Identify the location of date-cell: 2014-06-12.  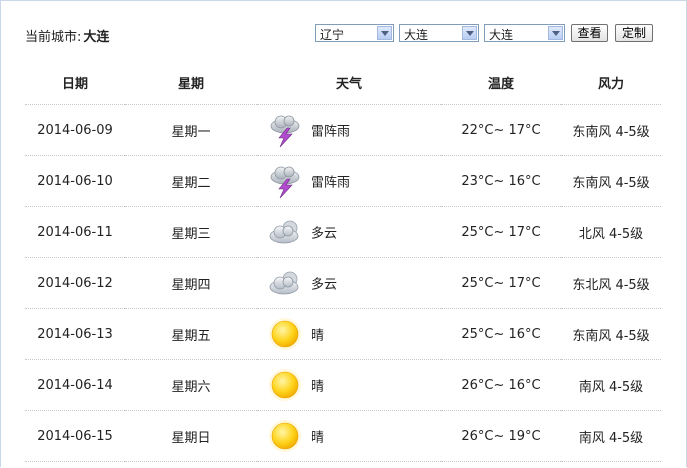
(75, 283).